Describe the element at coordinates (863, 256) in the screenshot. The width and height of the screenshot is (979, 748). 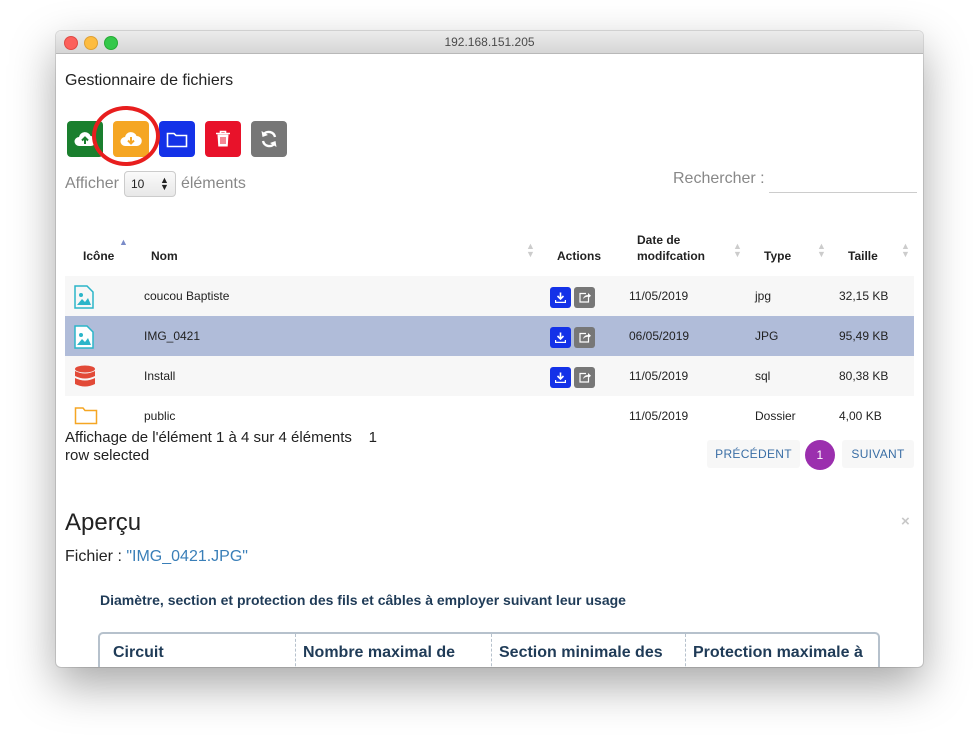
I see `column-header-size: Taille` at that location.